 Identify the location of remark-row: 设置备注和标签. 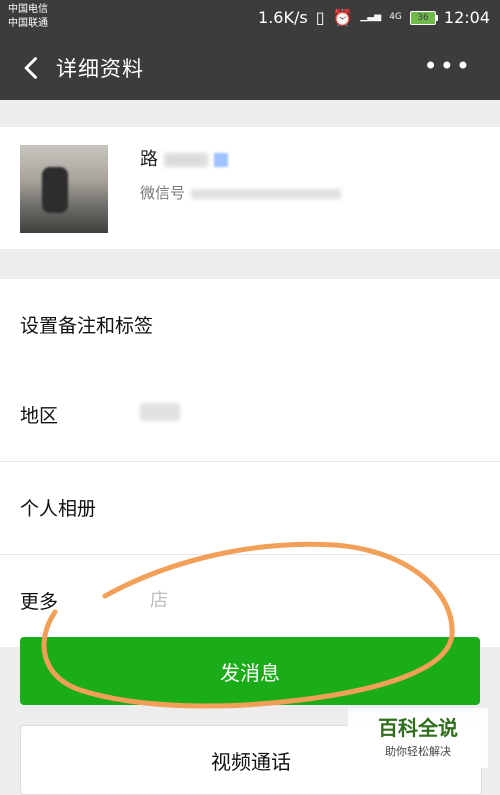
(250, 325).